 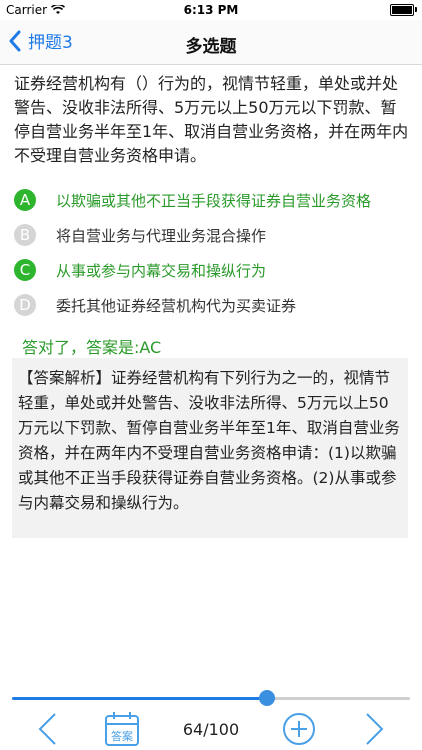 I want to click on option-d-text: 委托其他证券经营机构代为买卖证券, so click(x=176, y=305).